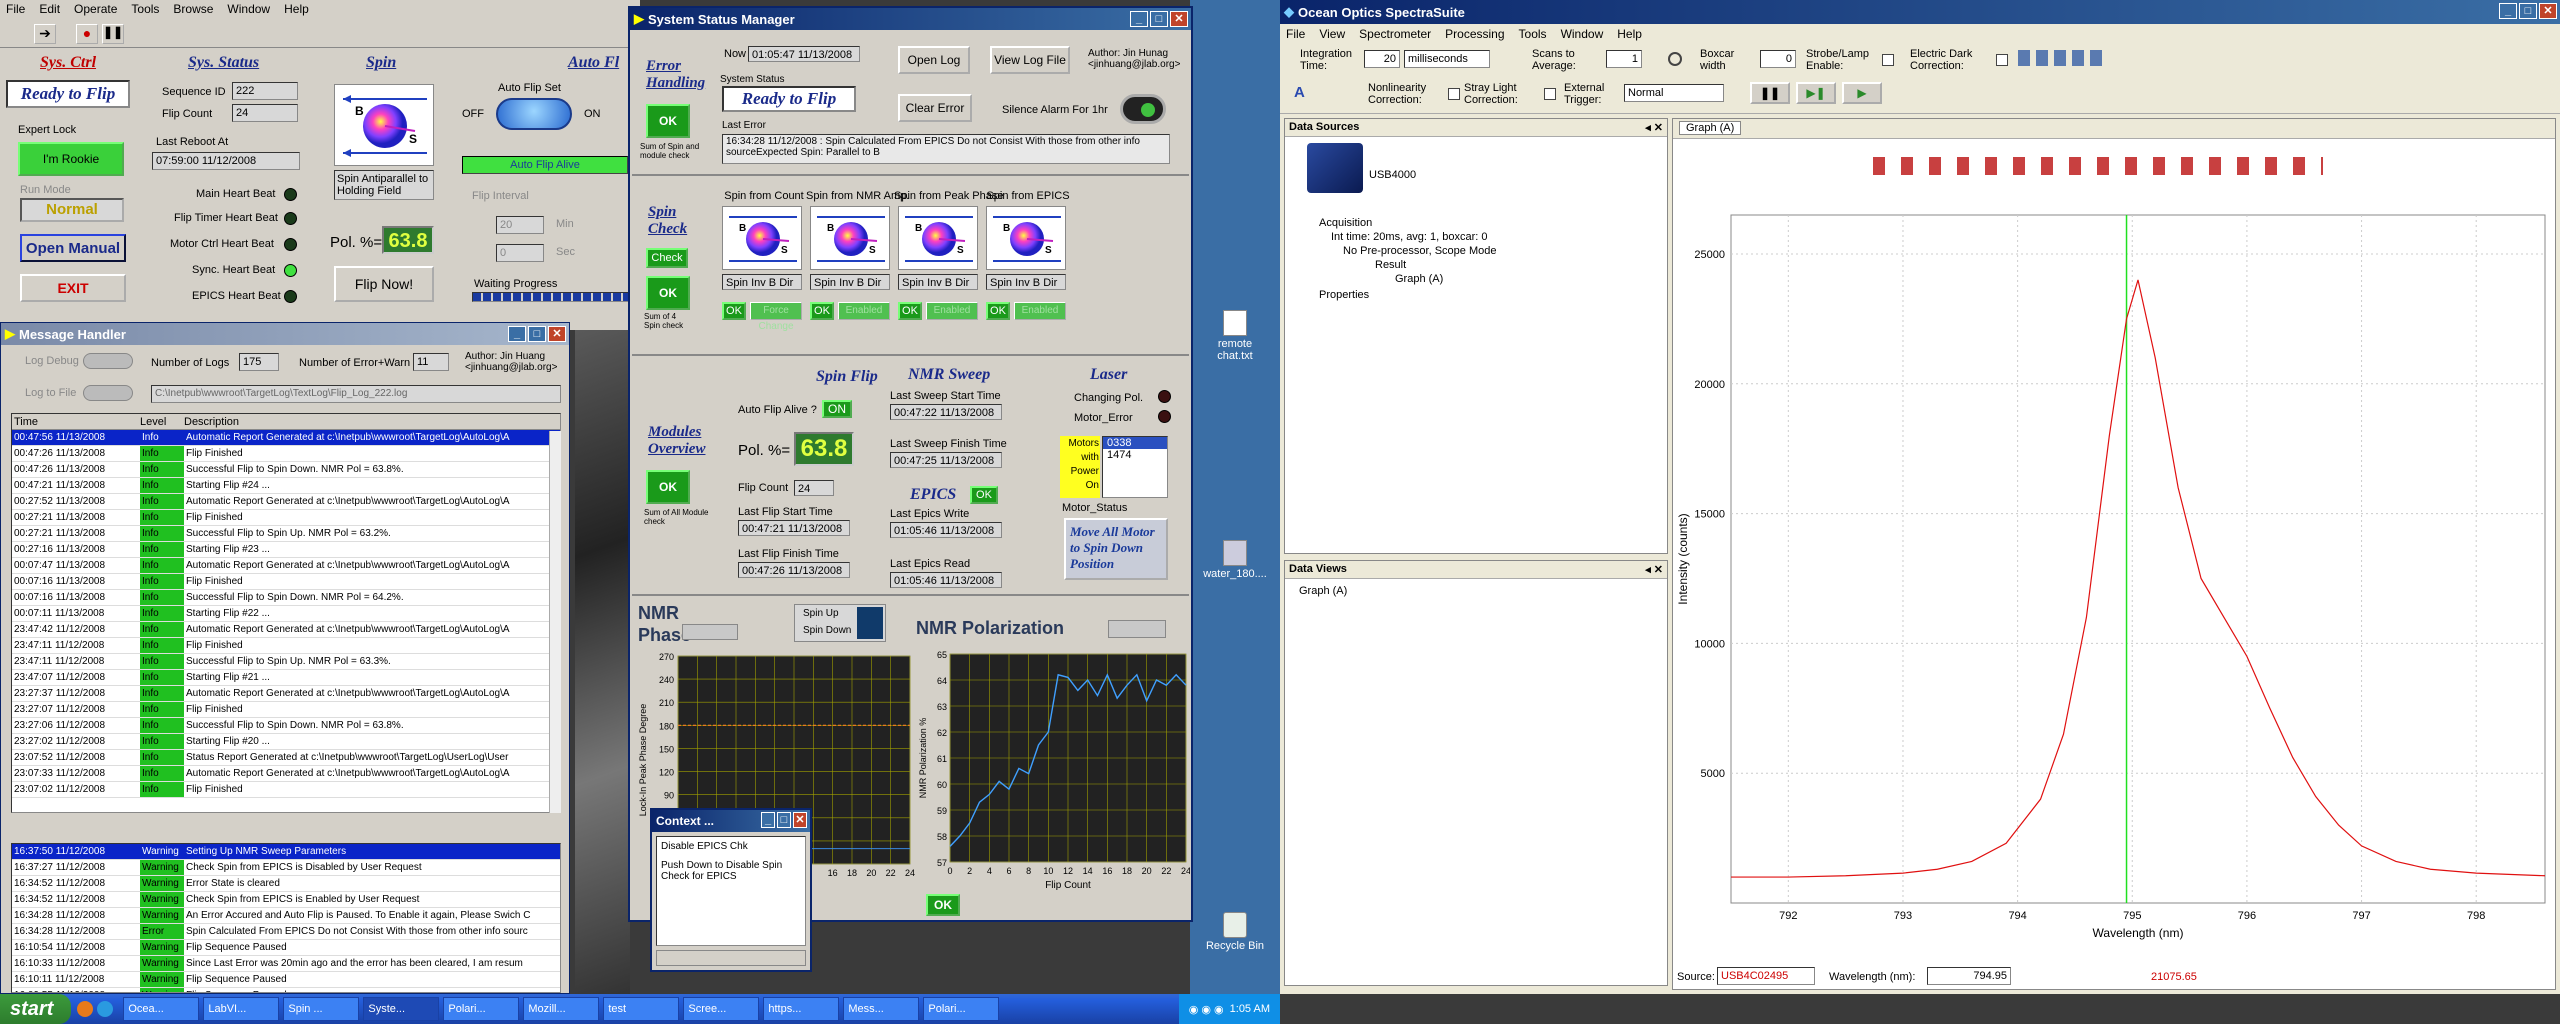 The height and width of the screenshot is (1024, 2560). I want to click on desktop-icon-recycle-bin: Recycle Bin, so click(1235, 932).